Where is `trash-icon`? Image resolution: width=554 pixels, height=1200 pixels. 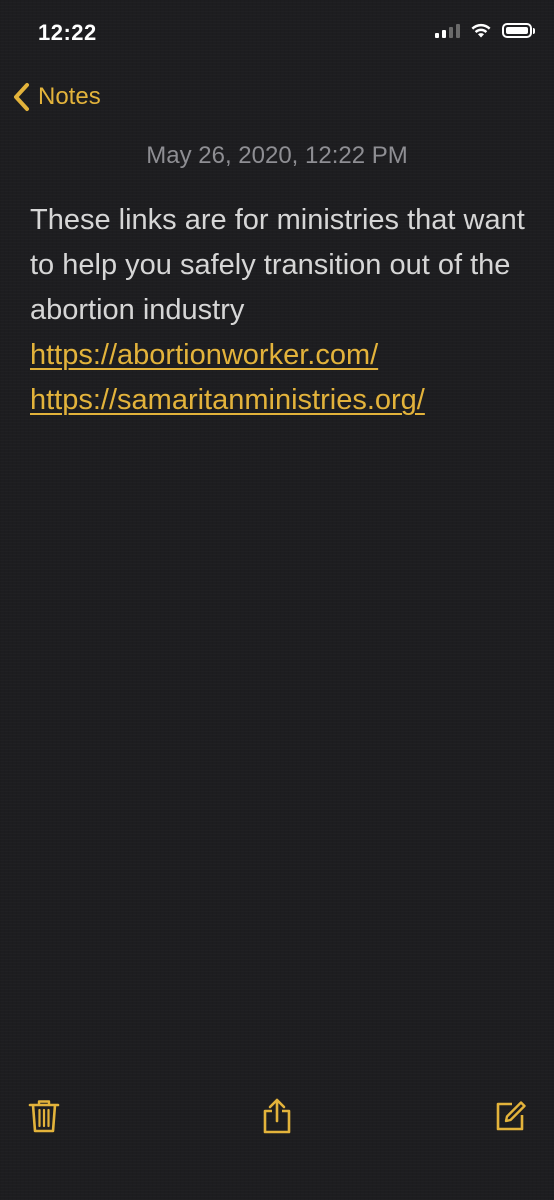
trash-icon is located at coordinates (44, 1116).